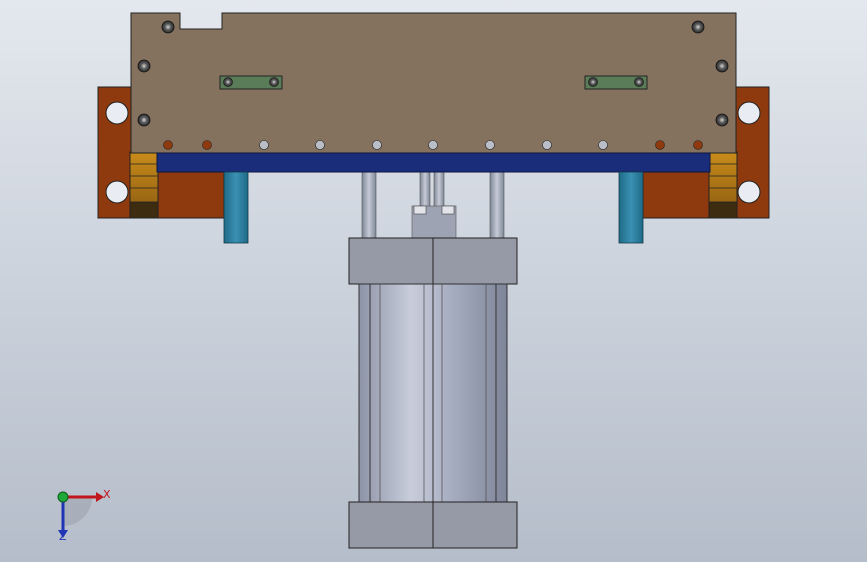 The image size is (867, 562). What do you see at coordinates (616, 82) in the screenshot?
I see `adjustment-slot-right` at bounding box center [616, 82].